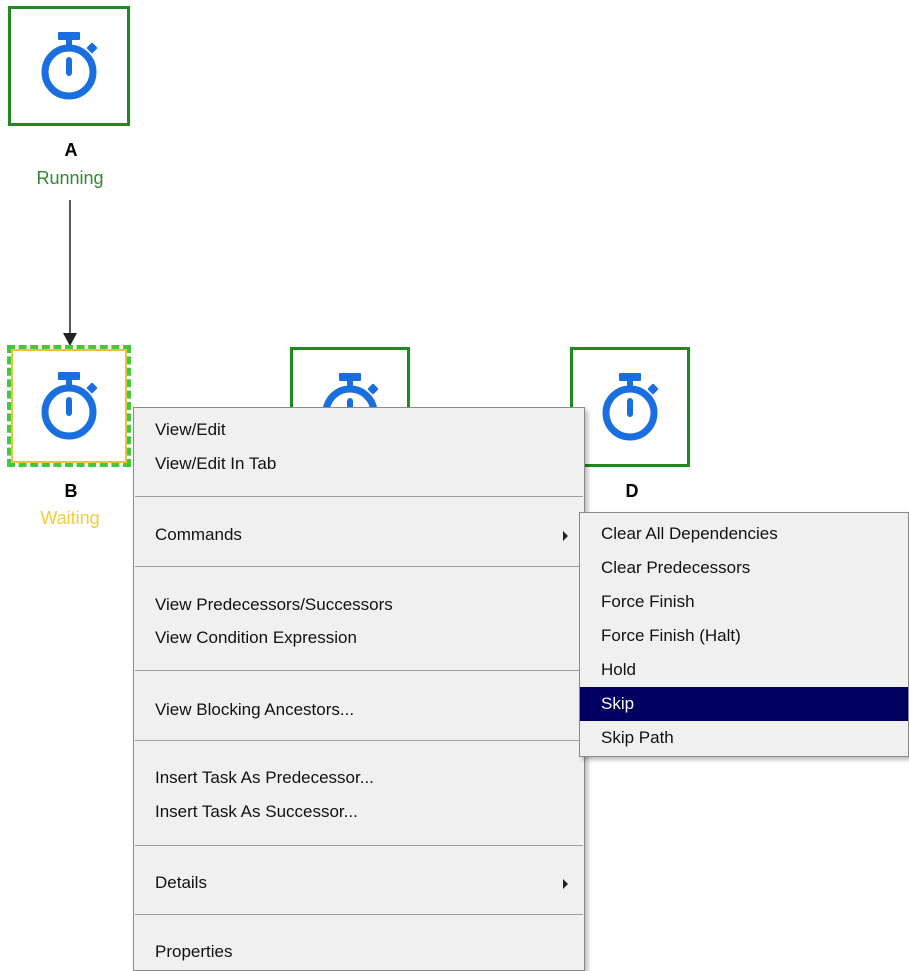 This screenshot has height=971, width=909. Describe the element at coordinates (744, 534) in the screenshot. I see `submenu-item-clear-all-dependencies: Clear All Dependencies` at that location.